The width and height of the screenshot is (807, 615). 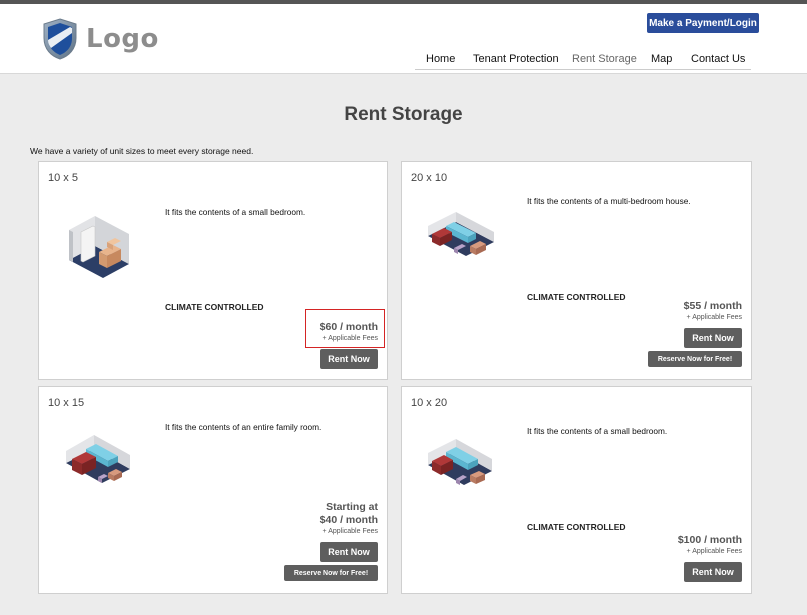 I want to click on unit-price: $55 / month, so click(x=712, y=306).